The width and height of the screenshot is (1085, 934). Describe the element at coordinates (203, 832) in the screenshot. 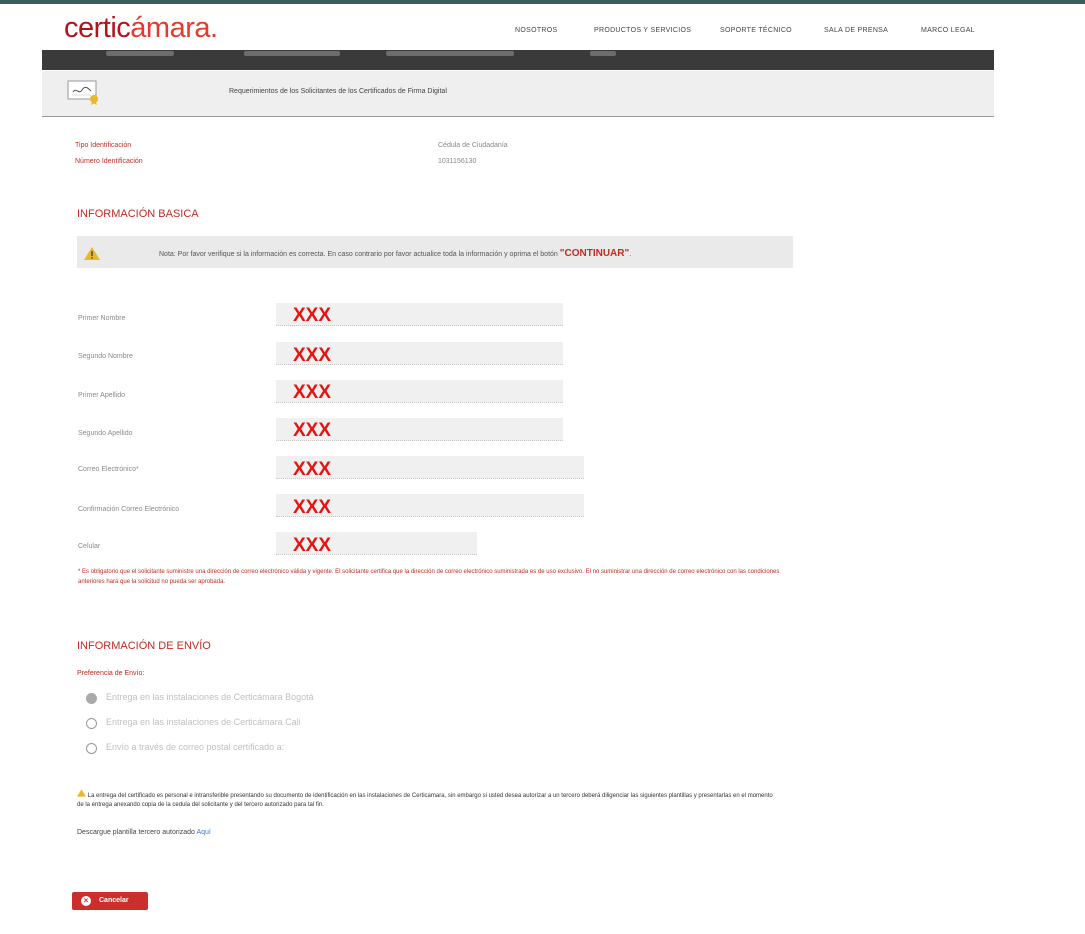

I see `download-link: Aquí` at that location.